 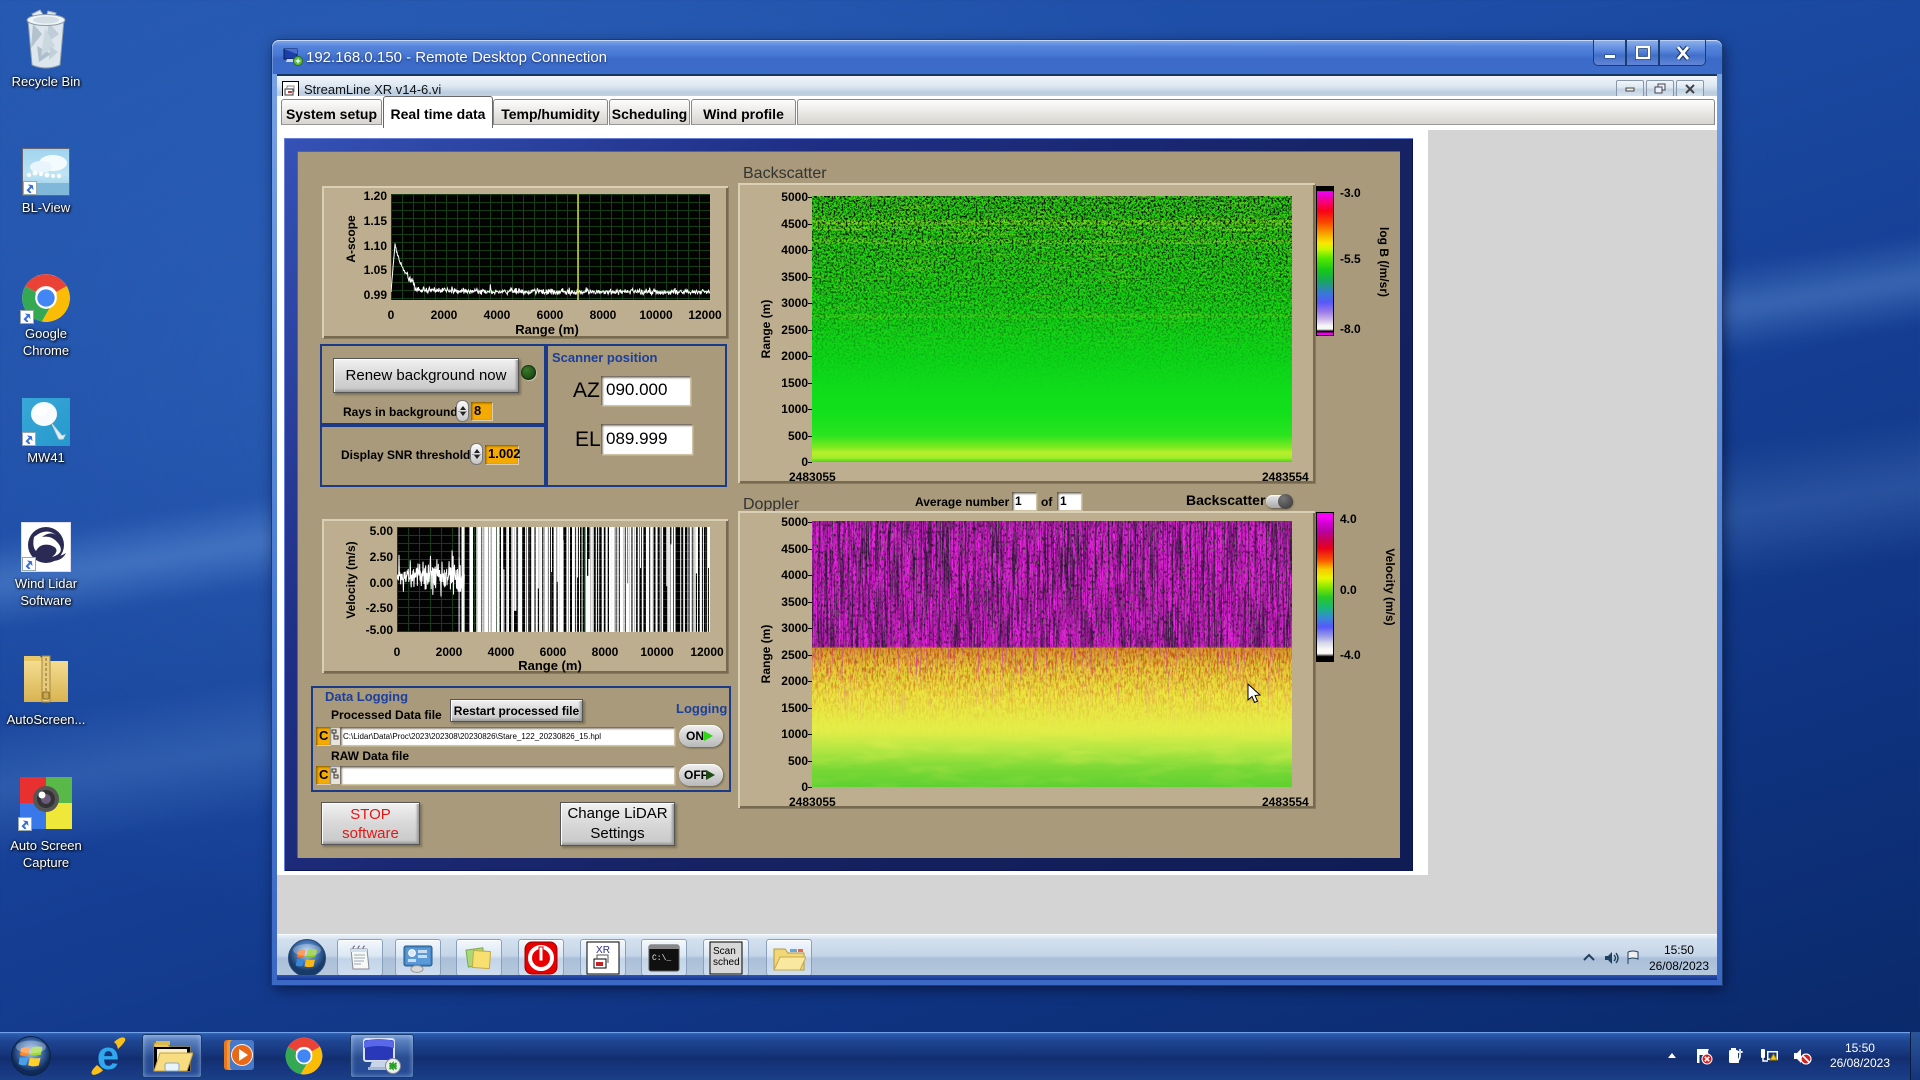 What do you see at coordinates (661, 958) in the screenshot?
I see `svg-text: C:\_` at bounding box center [661, 958].